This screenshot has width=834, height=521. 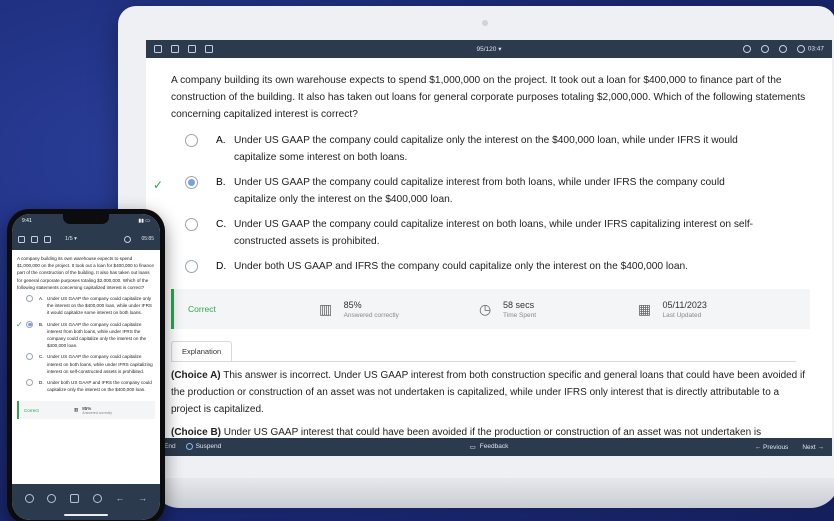 I want to click on next-arrow-icon: →, so click(x=142, y=498).